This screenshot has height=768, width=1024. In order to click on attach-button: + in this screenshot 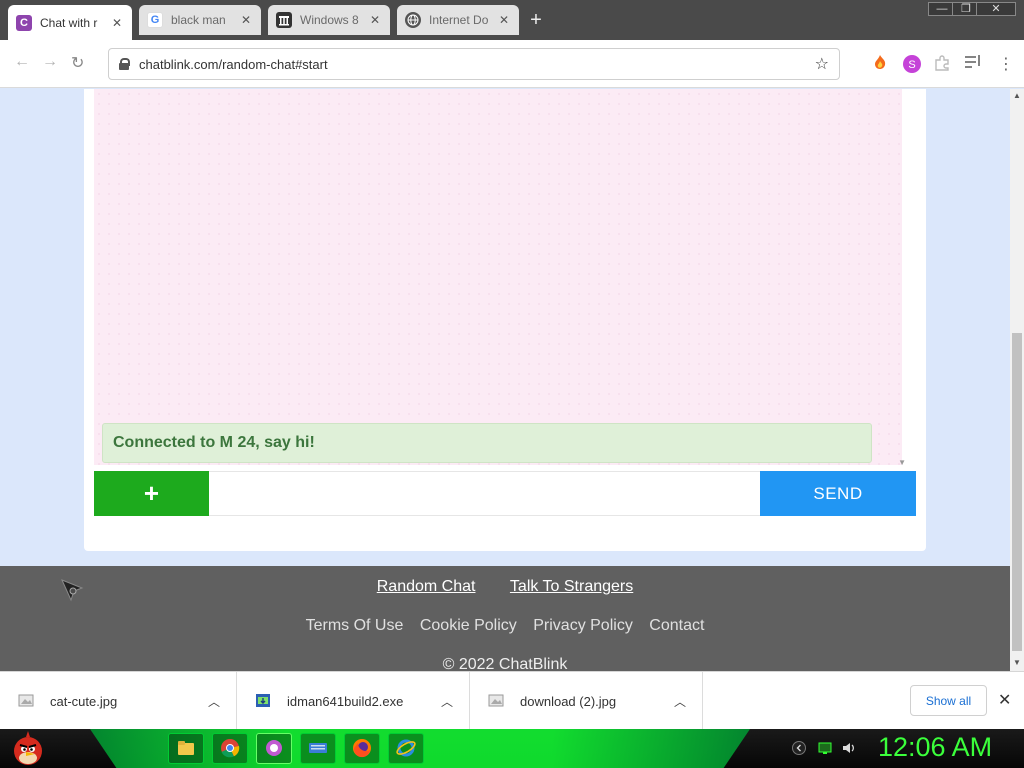, I will do `click(151, 493)`.